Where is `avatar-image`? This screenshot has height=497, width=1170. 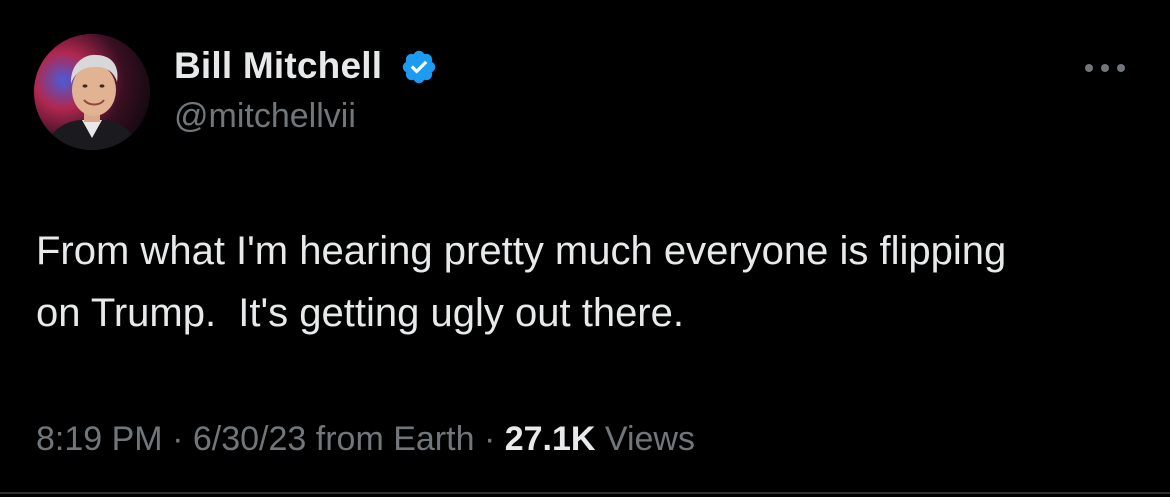
avatar-image is located at coordinates (92, 92).